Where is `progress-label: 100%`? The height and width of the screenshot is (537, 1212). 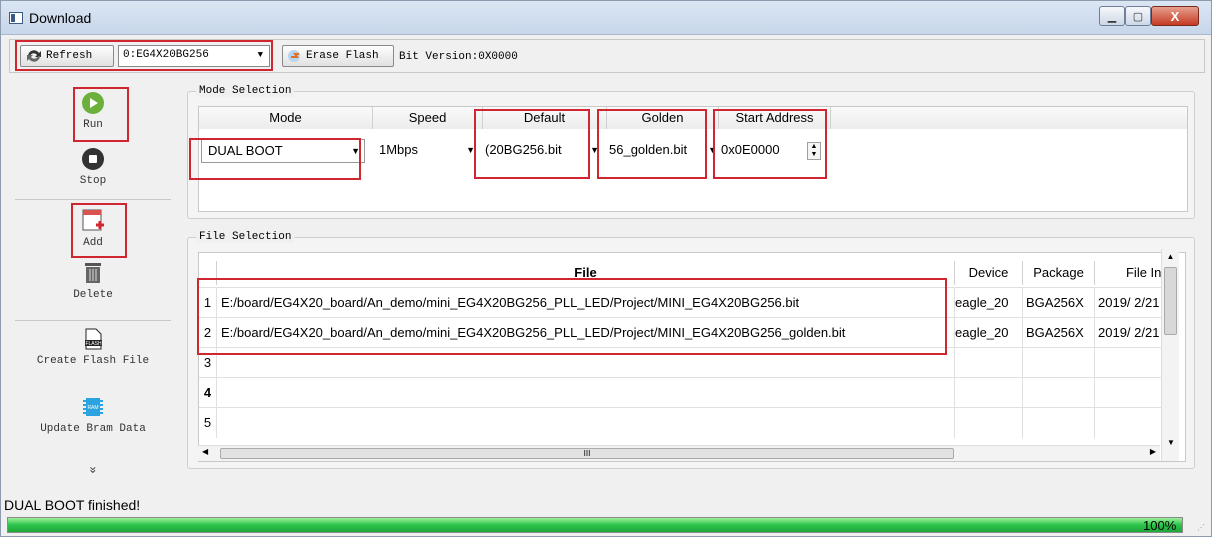
progress-label: 100% is located at coordinates (1160, 525).